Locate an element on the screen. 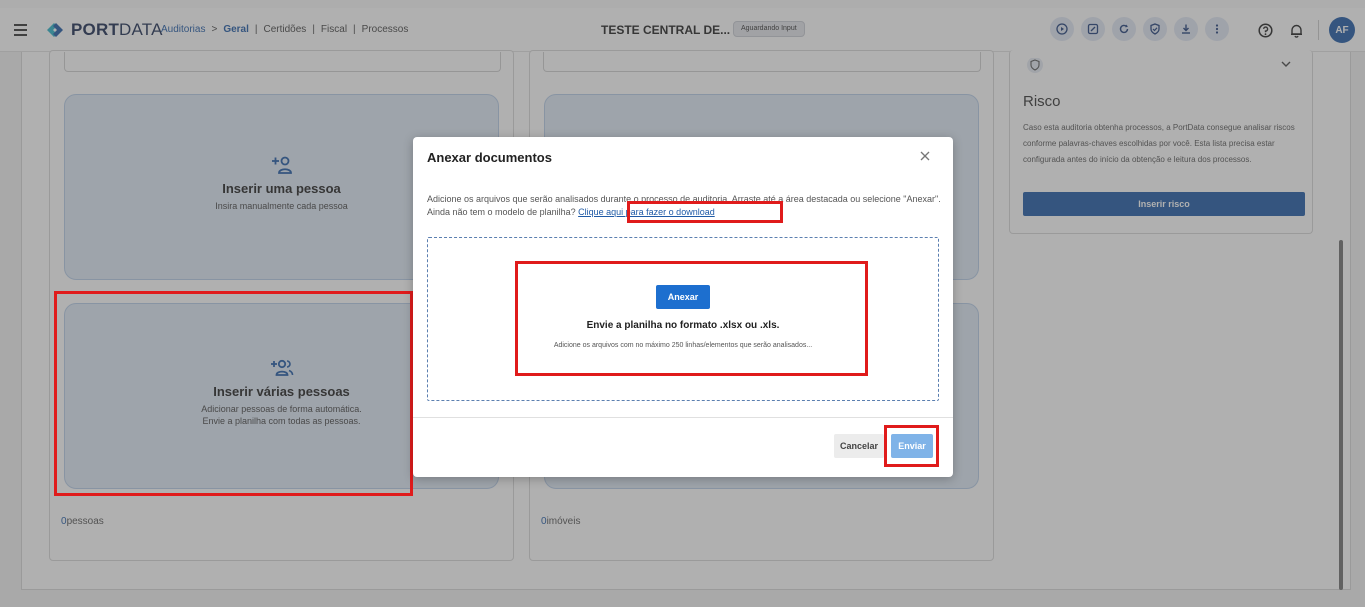  modal-title: Anexar documentos is located at coordinates (489, 157).